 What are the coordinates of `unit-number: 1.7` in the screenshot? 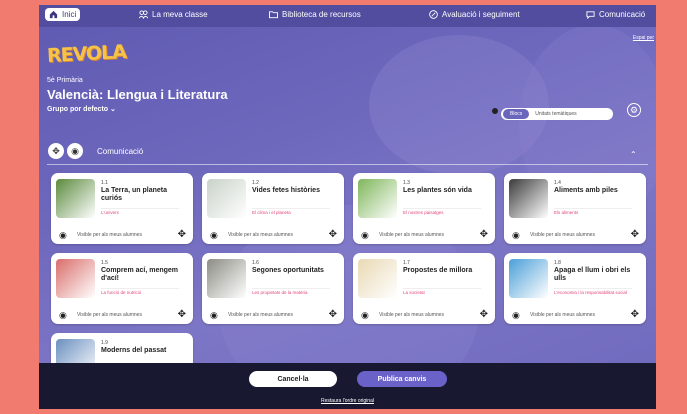 It's located at (406, 263).